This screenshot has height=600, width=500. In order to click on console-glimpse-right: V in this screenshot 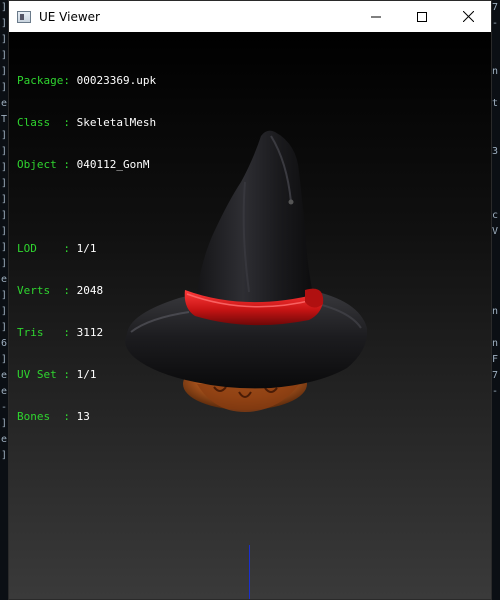, I will do `click(495, 231)`.